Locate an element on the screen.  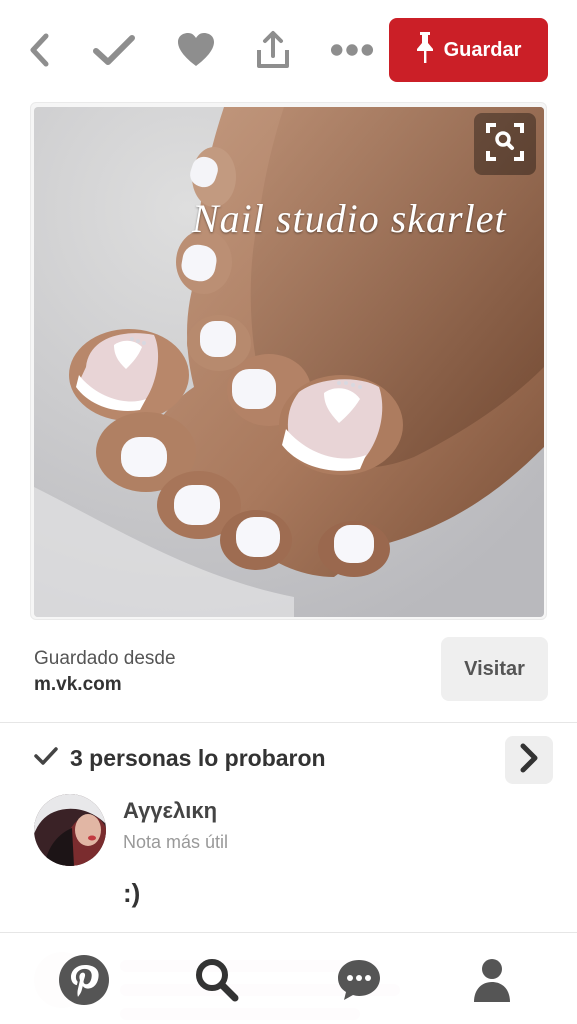
source-info: Guardado desde m.vk.com is located at coordinates (105, 672).